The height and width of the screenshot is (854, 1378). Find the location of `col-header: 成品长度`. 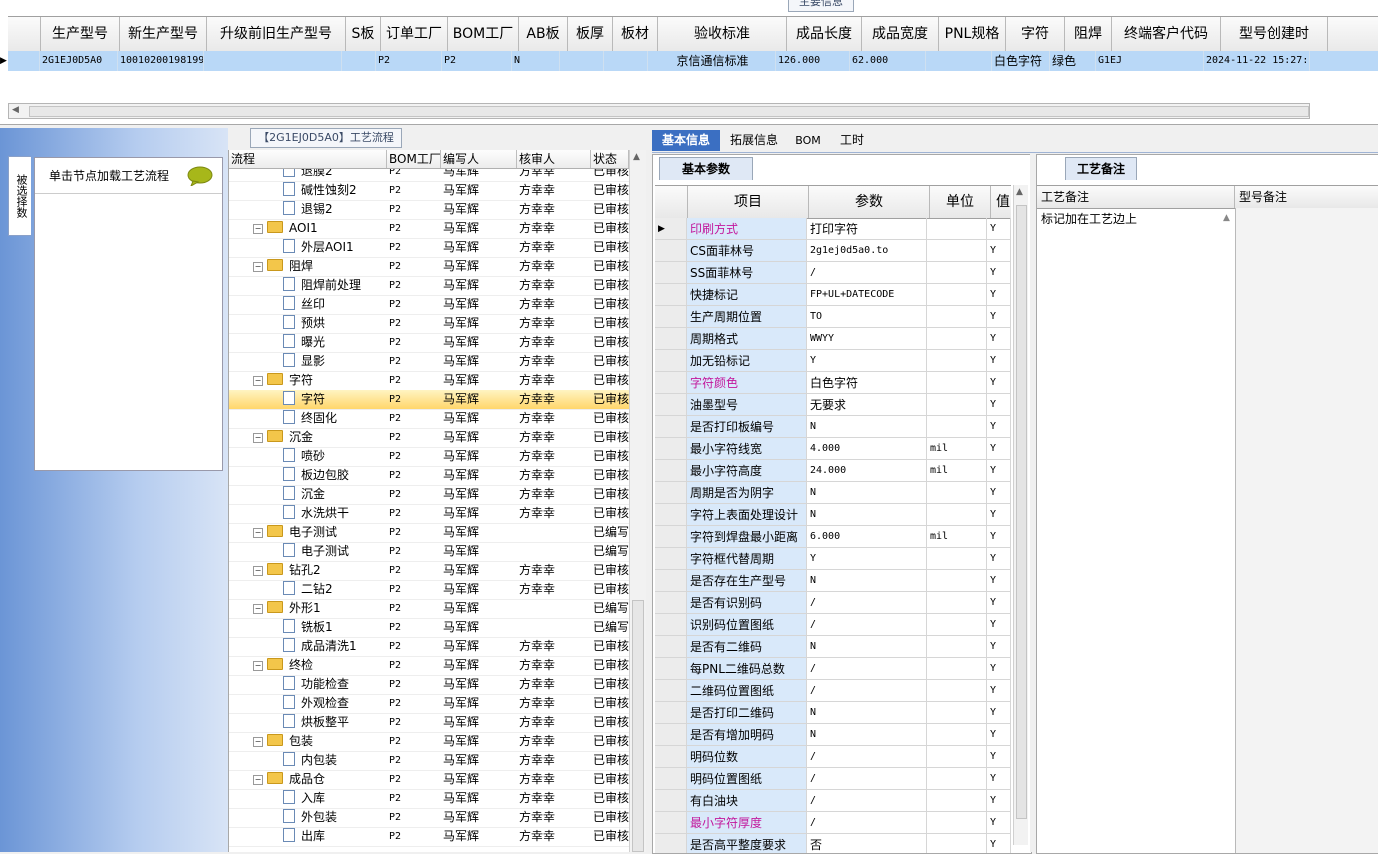

col-header: 成品长度 is located at coordinates (824, 34).